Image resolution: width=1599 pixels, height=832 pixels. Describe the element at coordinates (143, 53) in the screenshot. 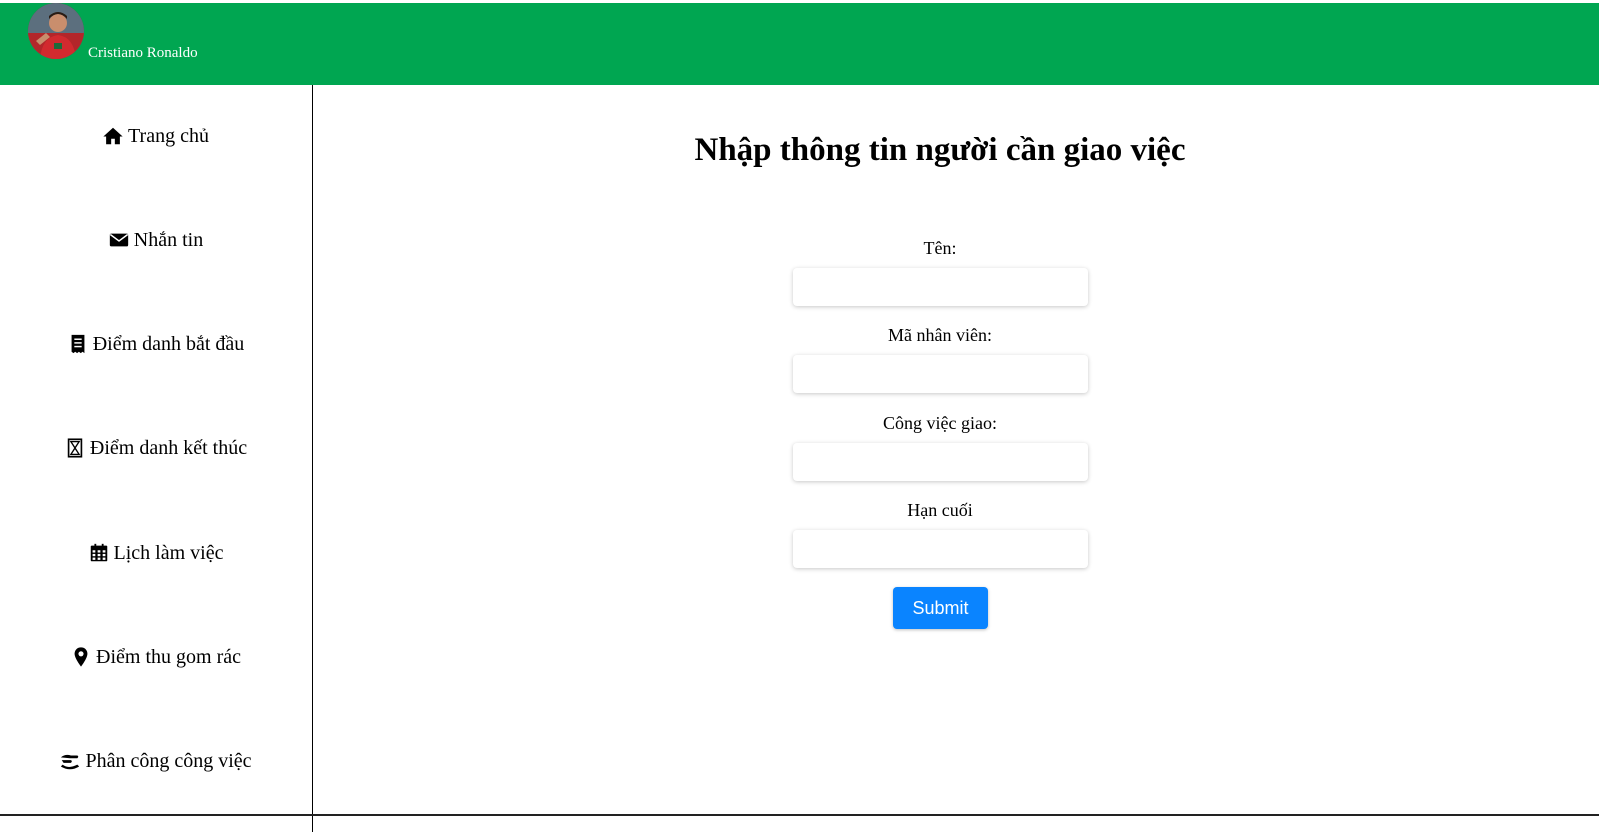

I see `username-label: Cristiano Ronaldo` at that location.